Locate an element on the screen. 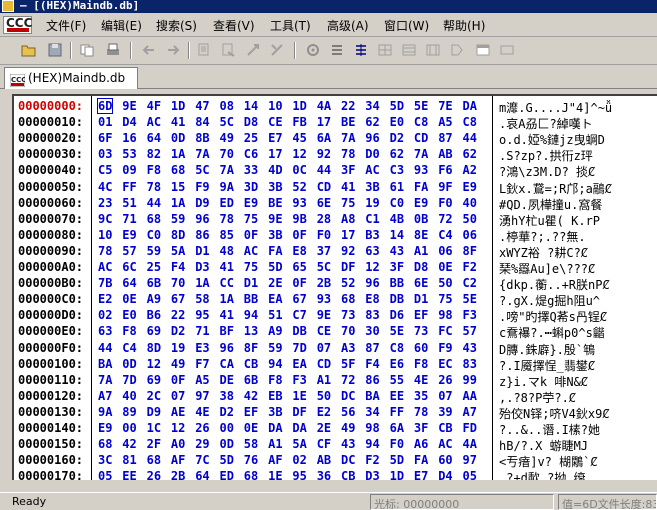  hex-byte: 1C is located at coordinates (154, 428).